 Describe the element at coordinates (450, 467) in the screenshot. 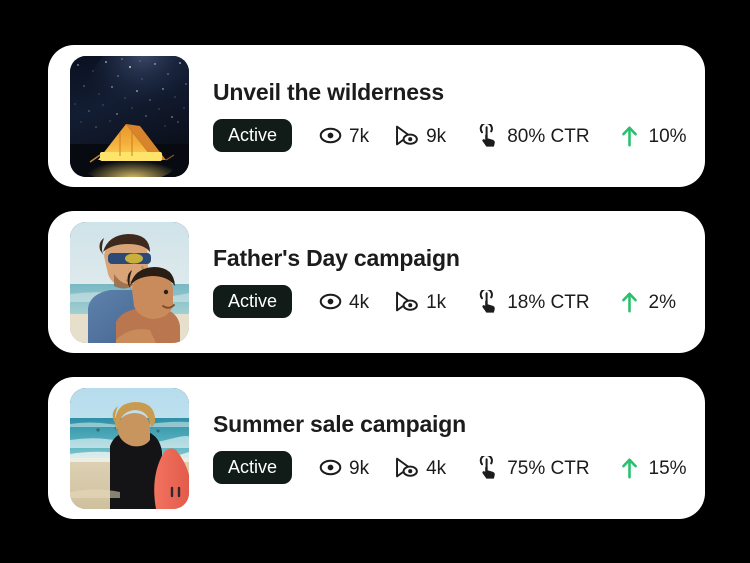

I see `campaign-metrics-row: Active 9k 4k 75% CTR 15%` at that location.